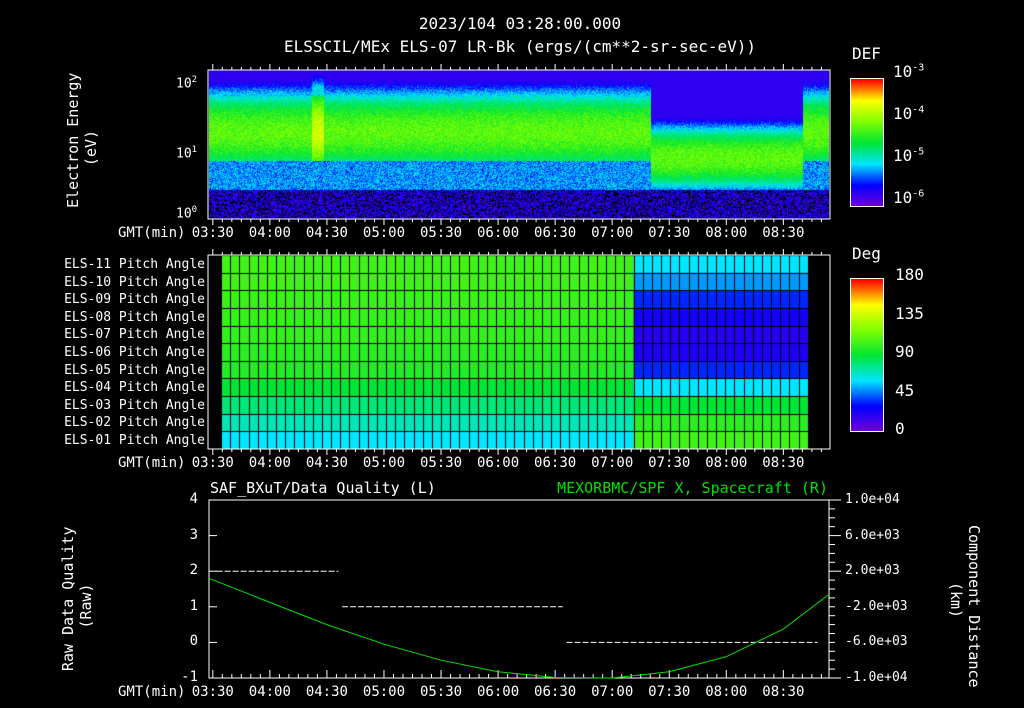 Image resolution: width=1024 pixels, height=708 pixels. What do you see at coordinates (193, 534) in the screenshot?
I see `quality-tick-label: 3` at bounding box center [193, 534].